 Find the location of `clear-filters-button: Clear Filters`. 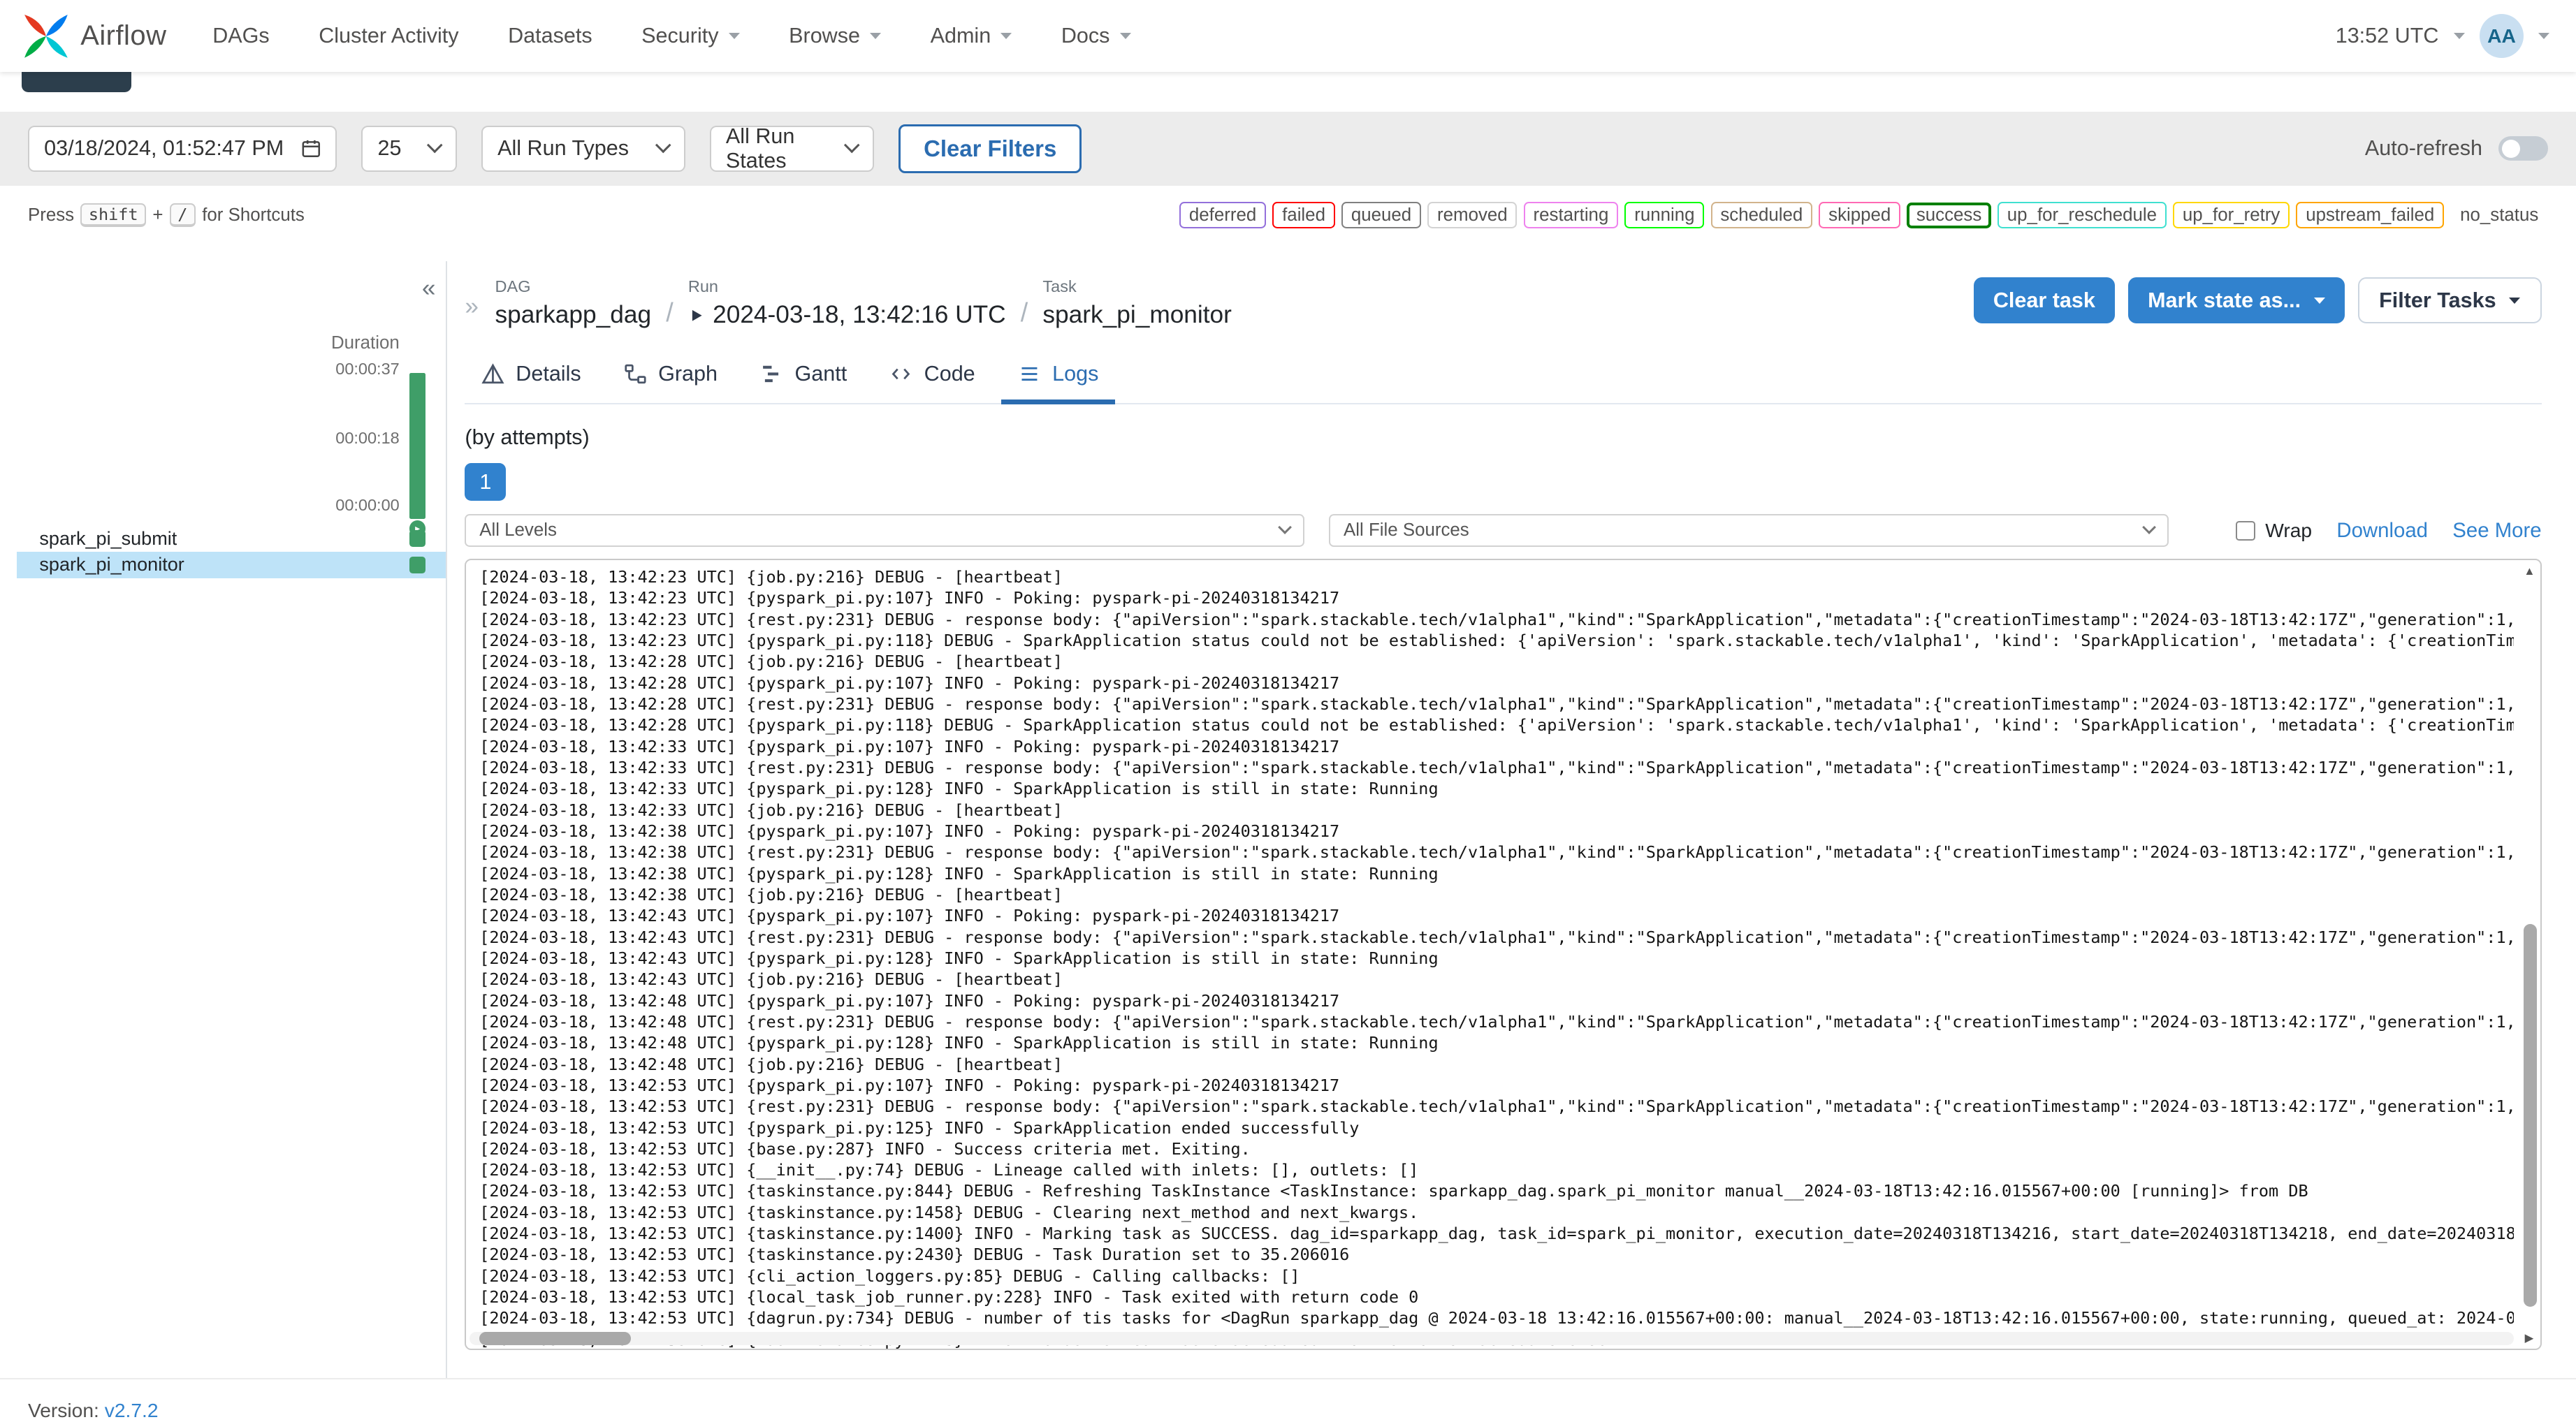

clear-filters-button: Clear Filters is located at coordinates (990, 149).